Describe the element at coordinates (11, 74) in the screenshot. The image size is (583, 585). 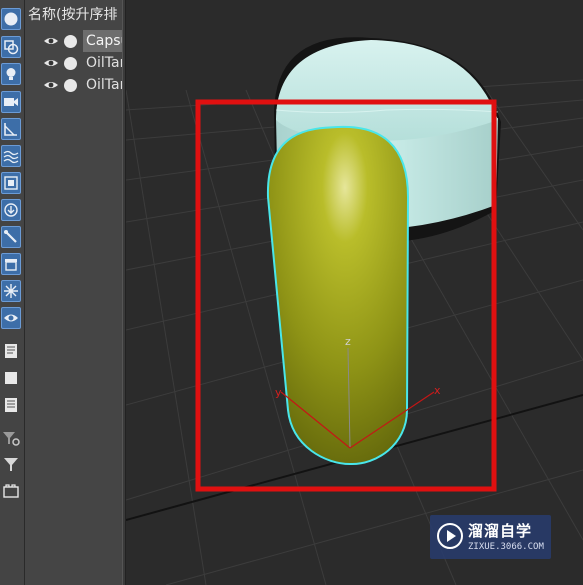
I see `light-bulb-icon` at that location.